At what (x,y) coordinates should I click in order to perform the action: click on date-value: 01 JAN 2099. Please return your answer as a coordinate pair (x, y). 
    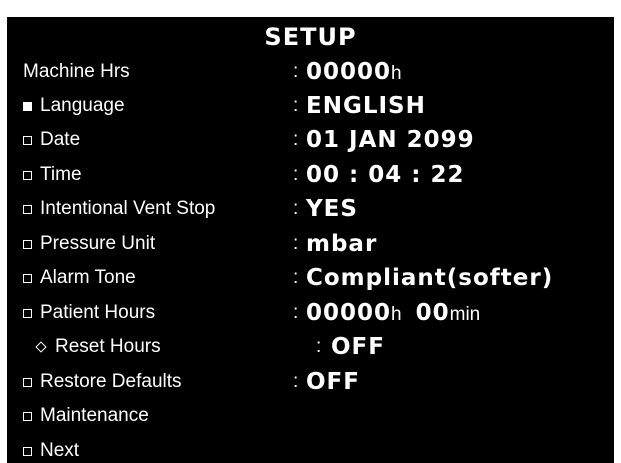
    Looking at the image, I should click on (390, 140).